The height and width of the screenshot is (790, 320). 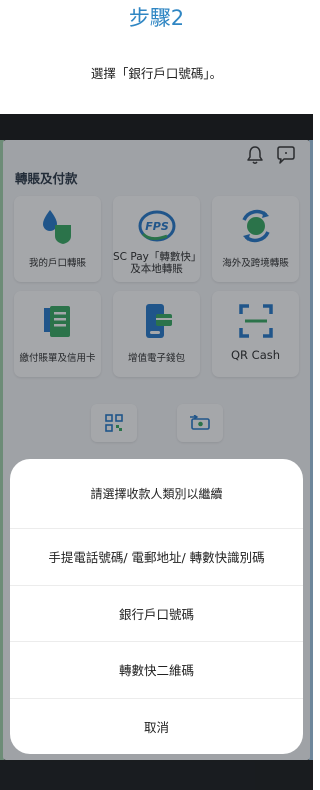 What do you see at coordinates (156, 670) in the screenshot?
I see `option-fps-qr-code: 轉數快二維碼` at bounding box center [156, 670].